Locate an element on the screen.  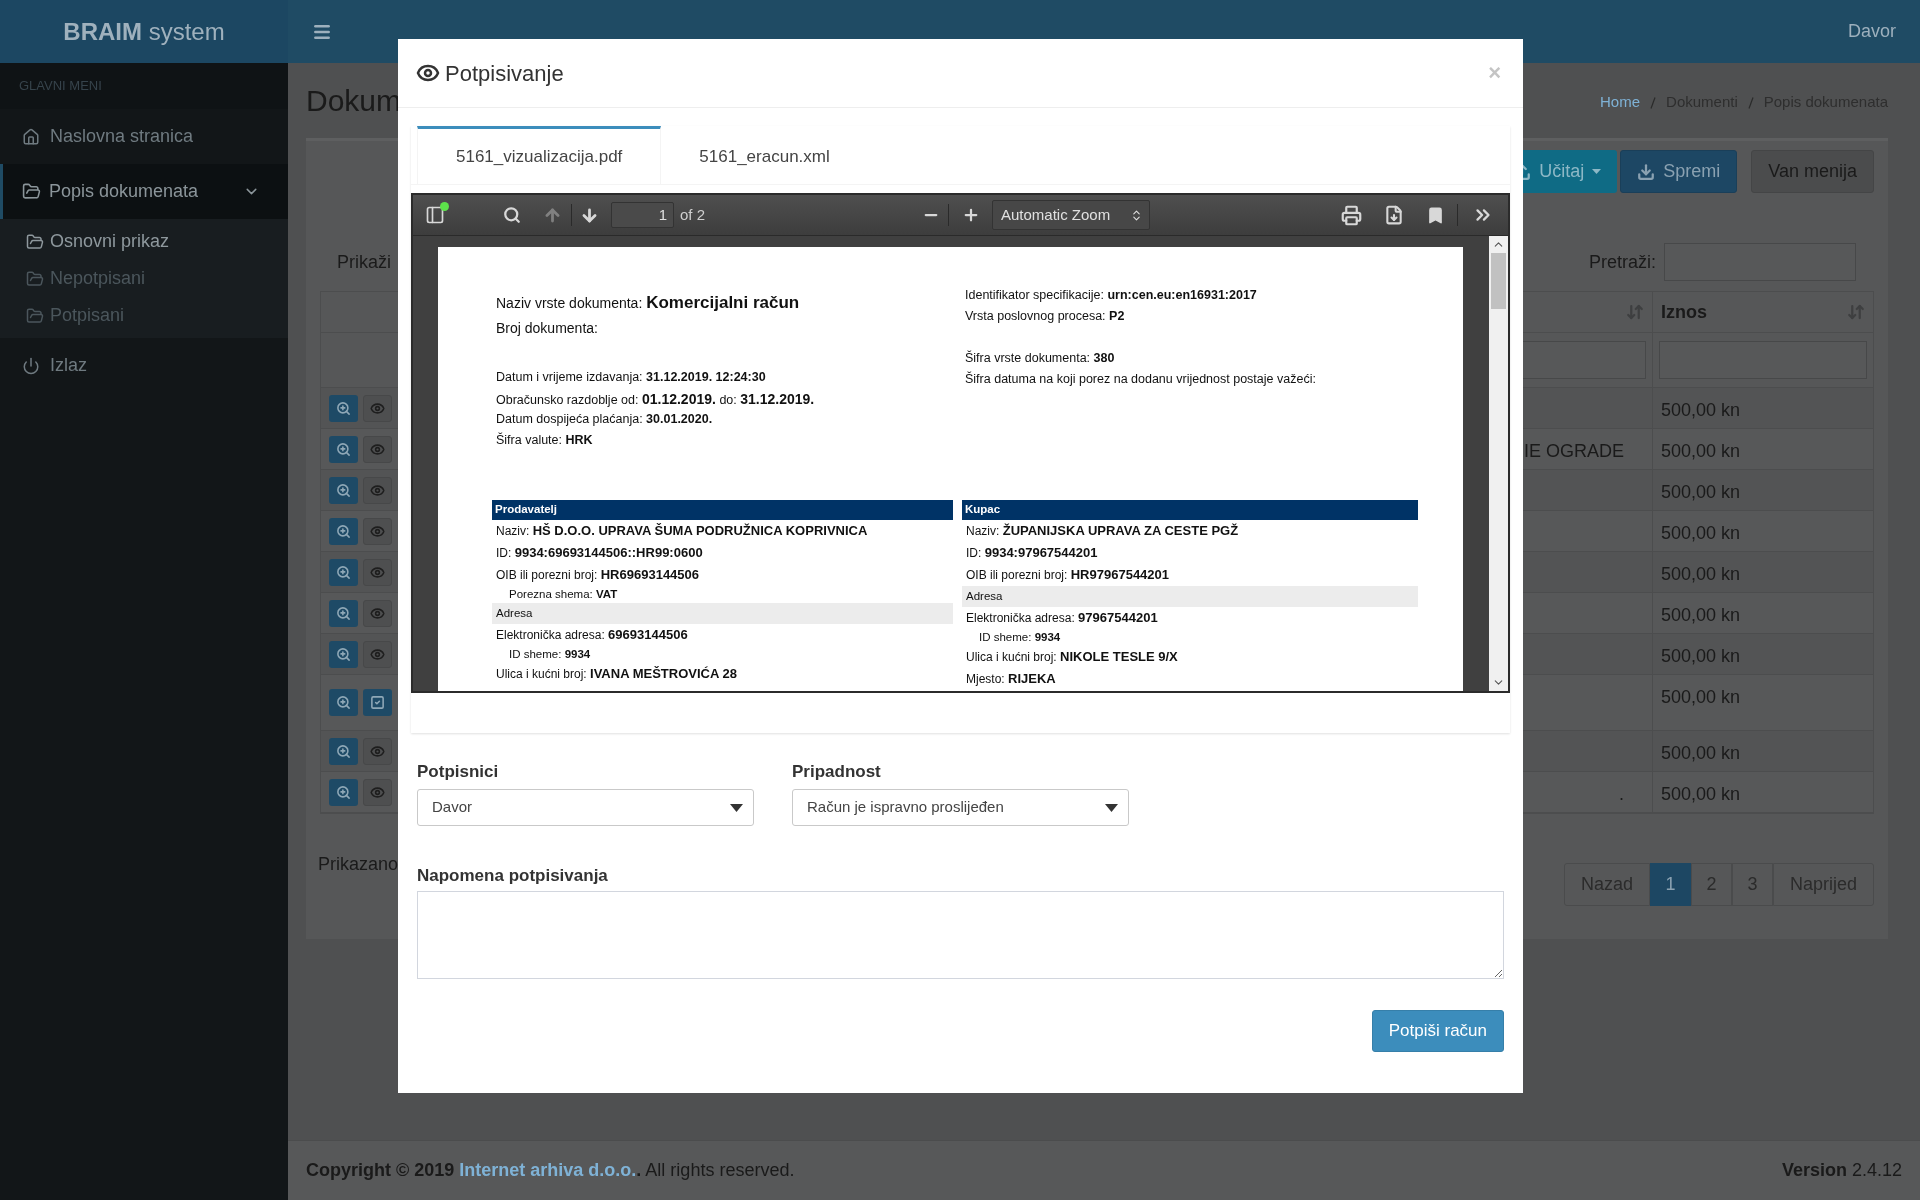
breadcrumb-link: Home is located at coordinates (1620, 102).